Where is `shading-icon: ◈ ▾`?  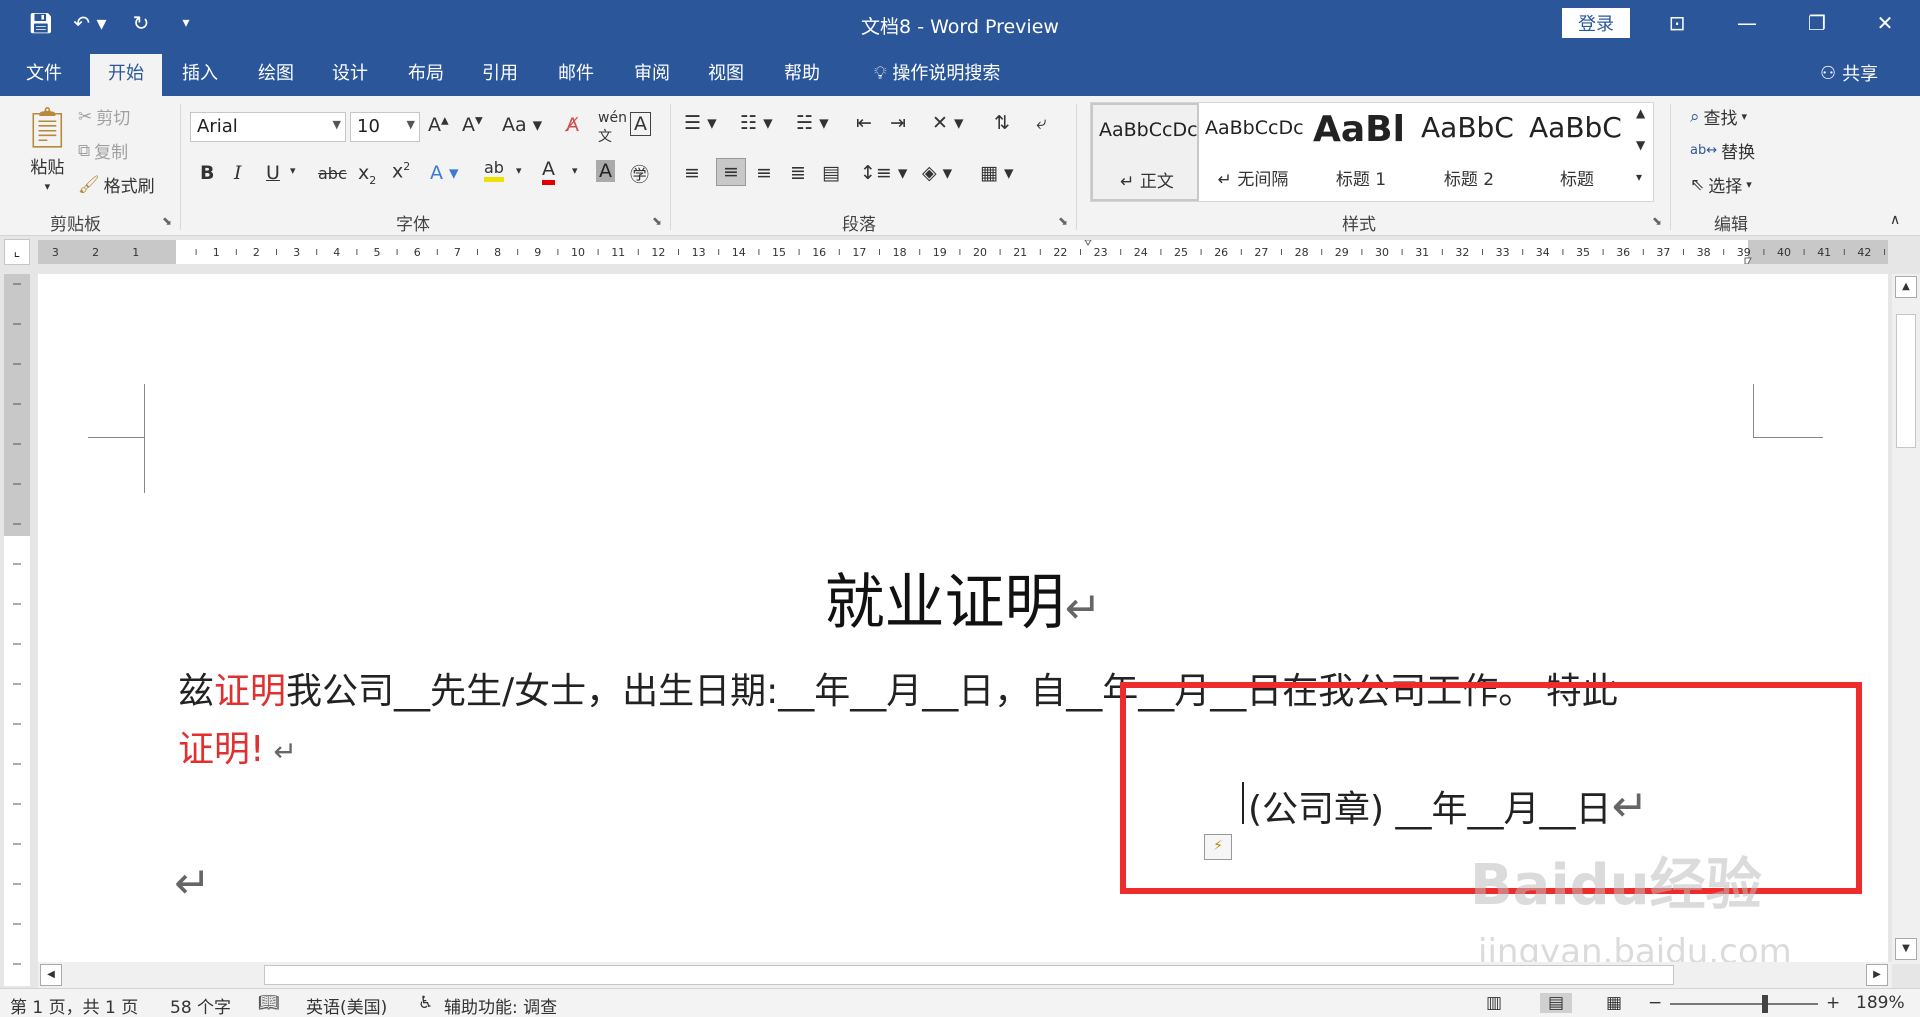
shading-icon: ◈ ▾ is located at coordinates (937, 173).